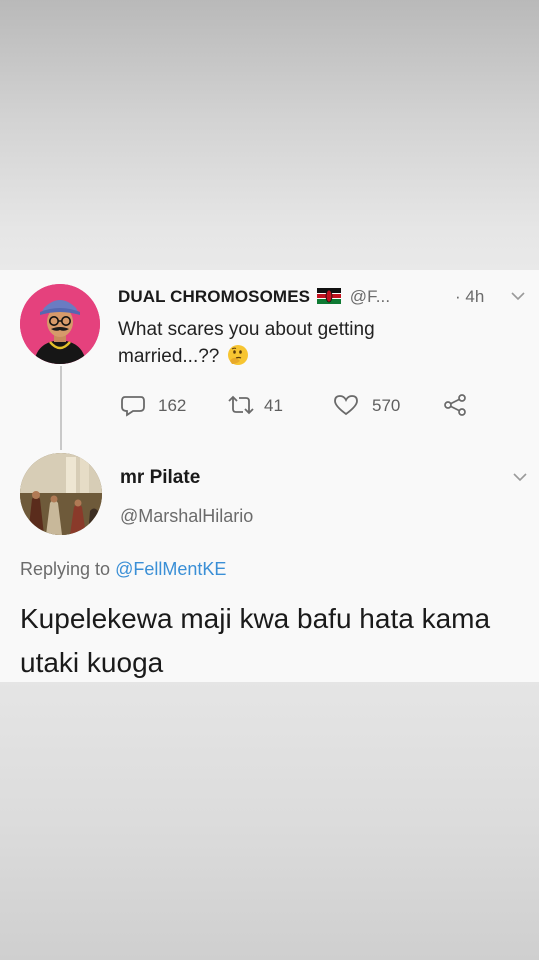  Describe the element at coordinates (273, 405) in the screenshot. I see `retweet-count: 41` at that location.